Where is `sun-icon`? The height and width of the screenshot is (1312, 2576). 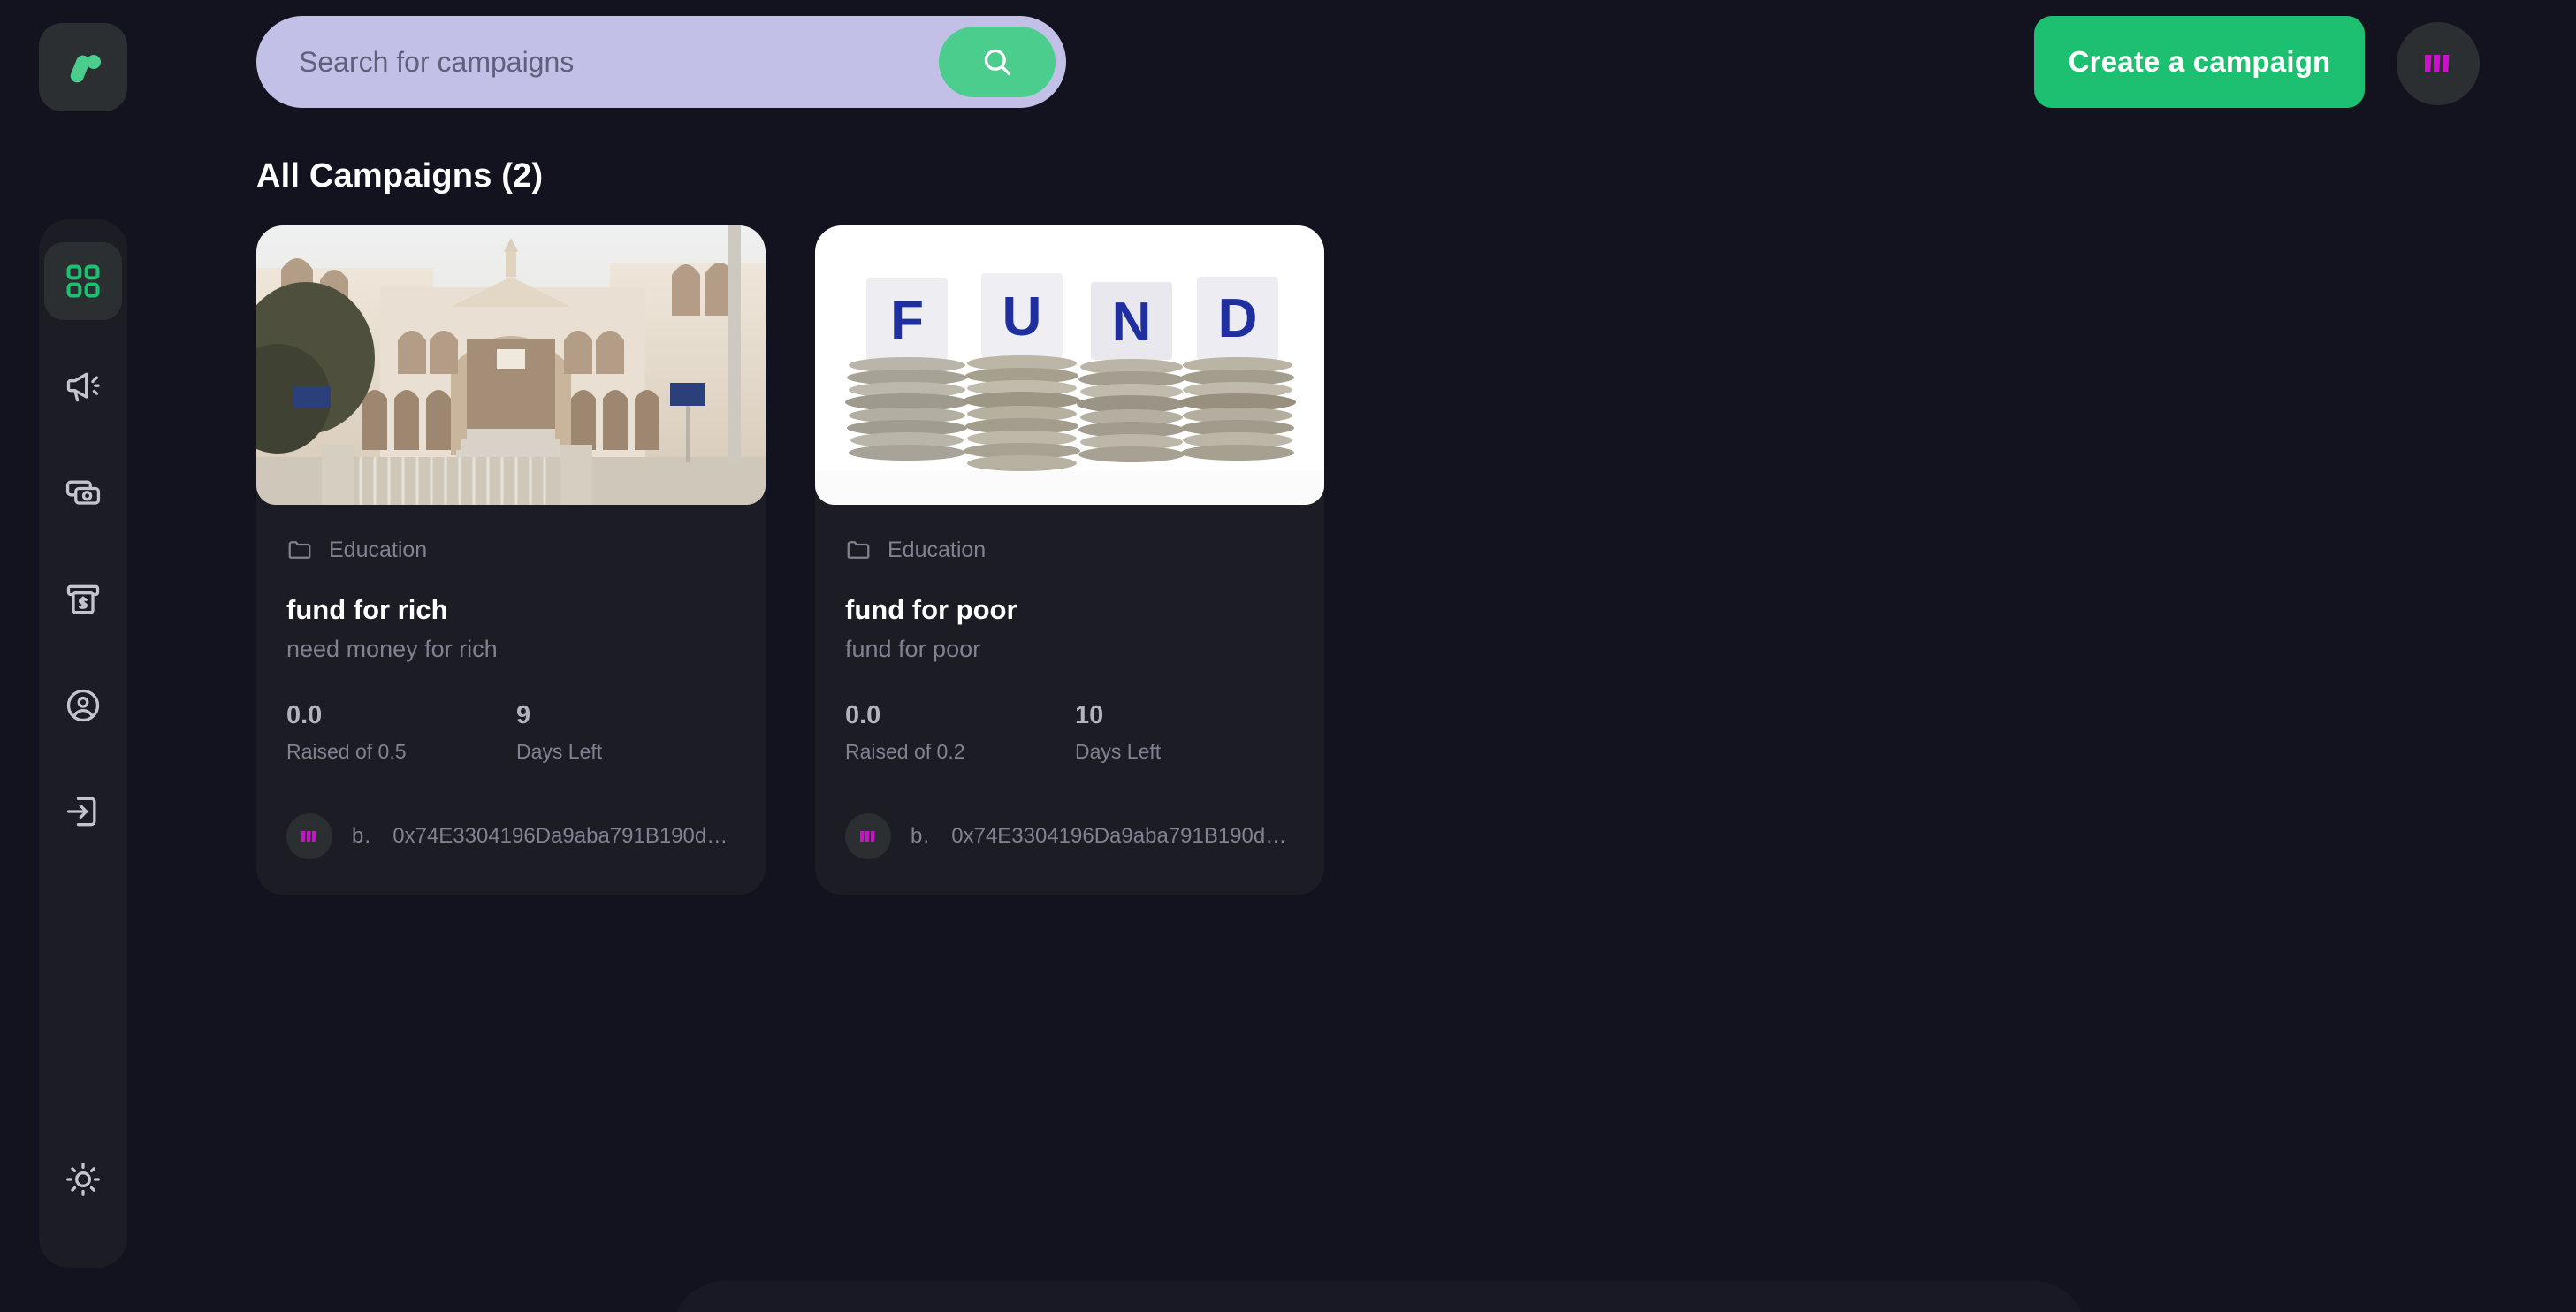 sun-icon is located at coordinates (83, 1179).